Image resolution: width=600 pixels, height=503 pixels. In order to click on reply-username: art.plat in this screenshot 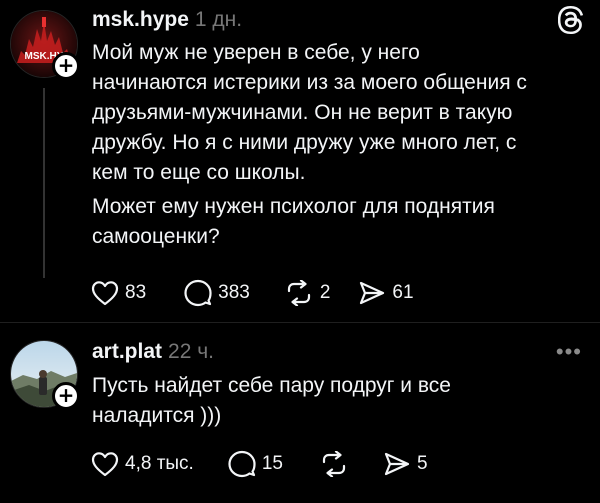, I will do `click(127, 351)`.